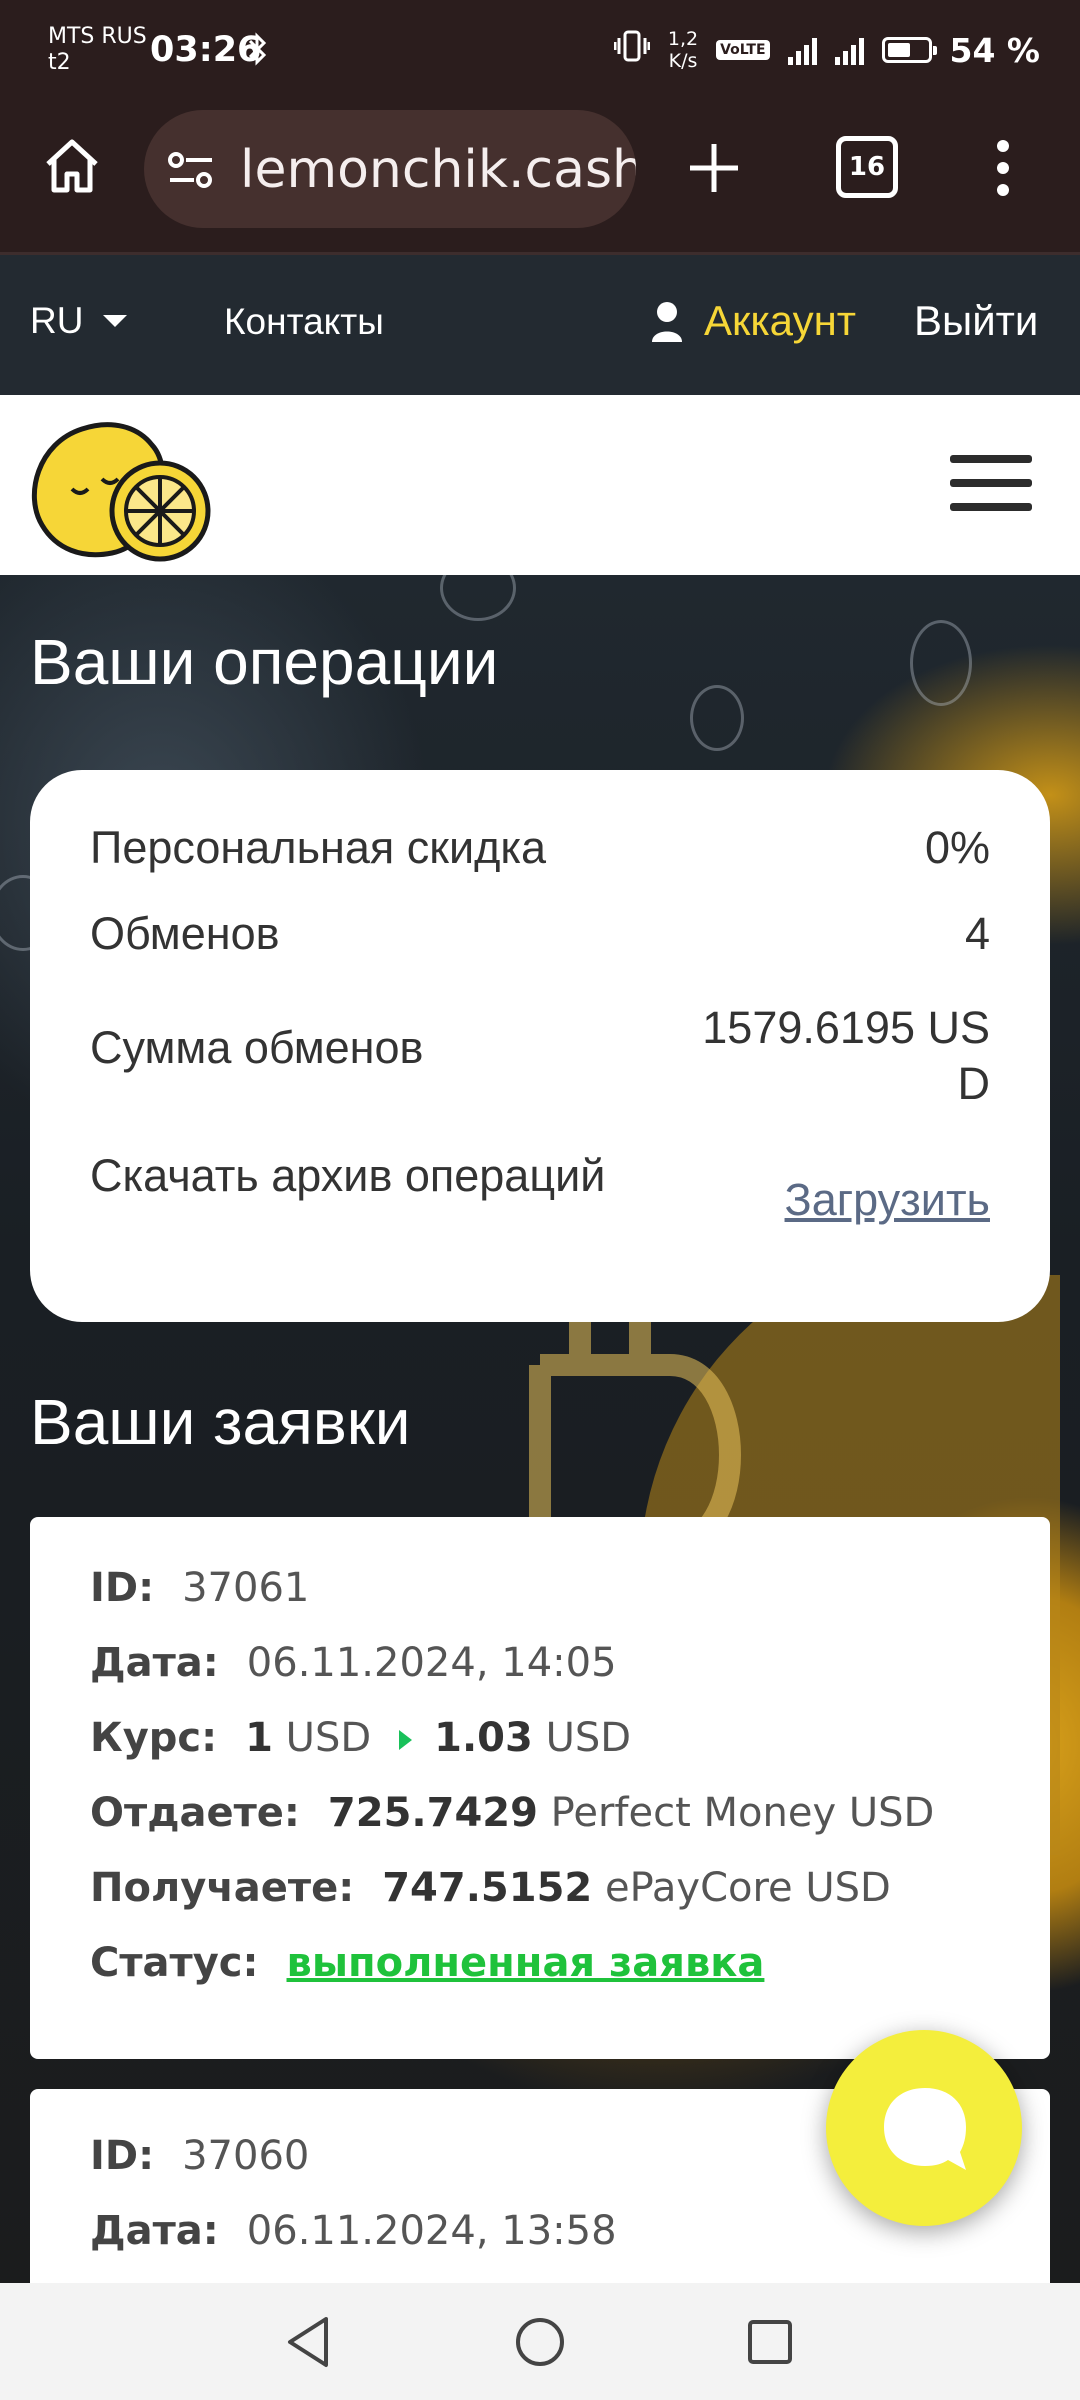 This screenshot has height=2400, width=1080. Describe the element at coordinates (259, 1738) in the screenshot. I see `rate-from-amount: 1` at that location.